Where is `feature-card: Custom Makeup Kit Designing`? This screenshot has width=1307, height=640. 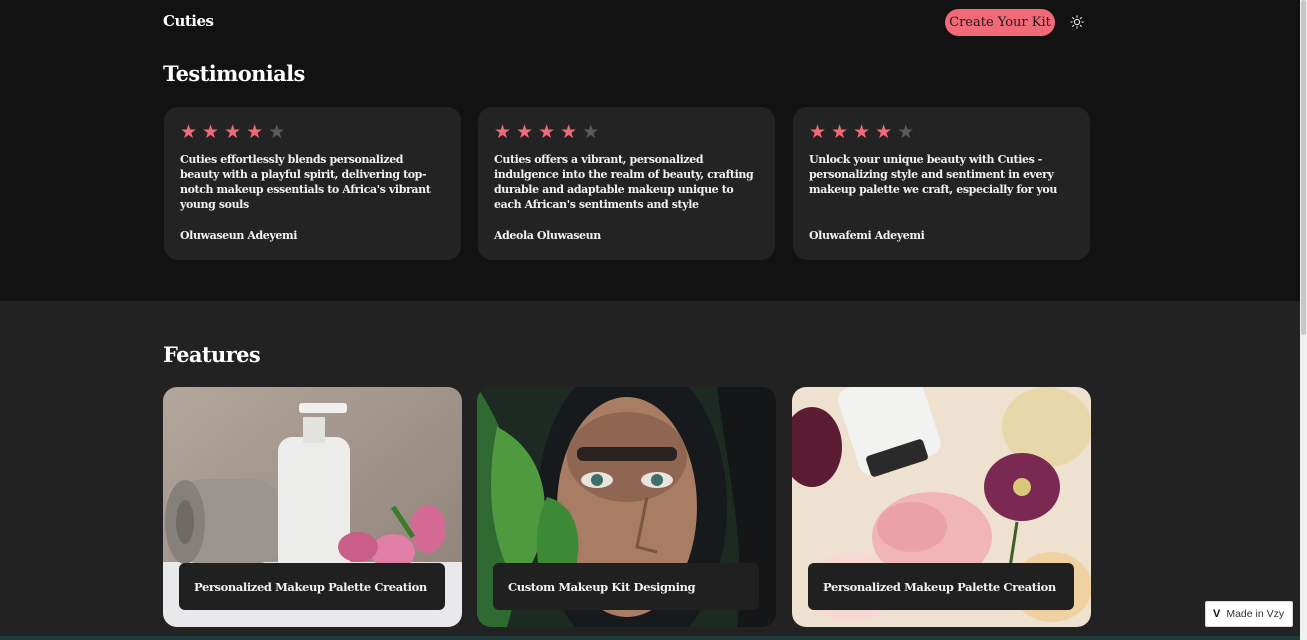 feature-card: Custom Makeup Kit Designing is located at coordinates (626, 507).